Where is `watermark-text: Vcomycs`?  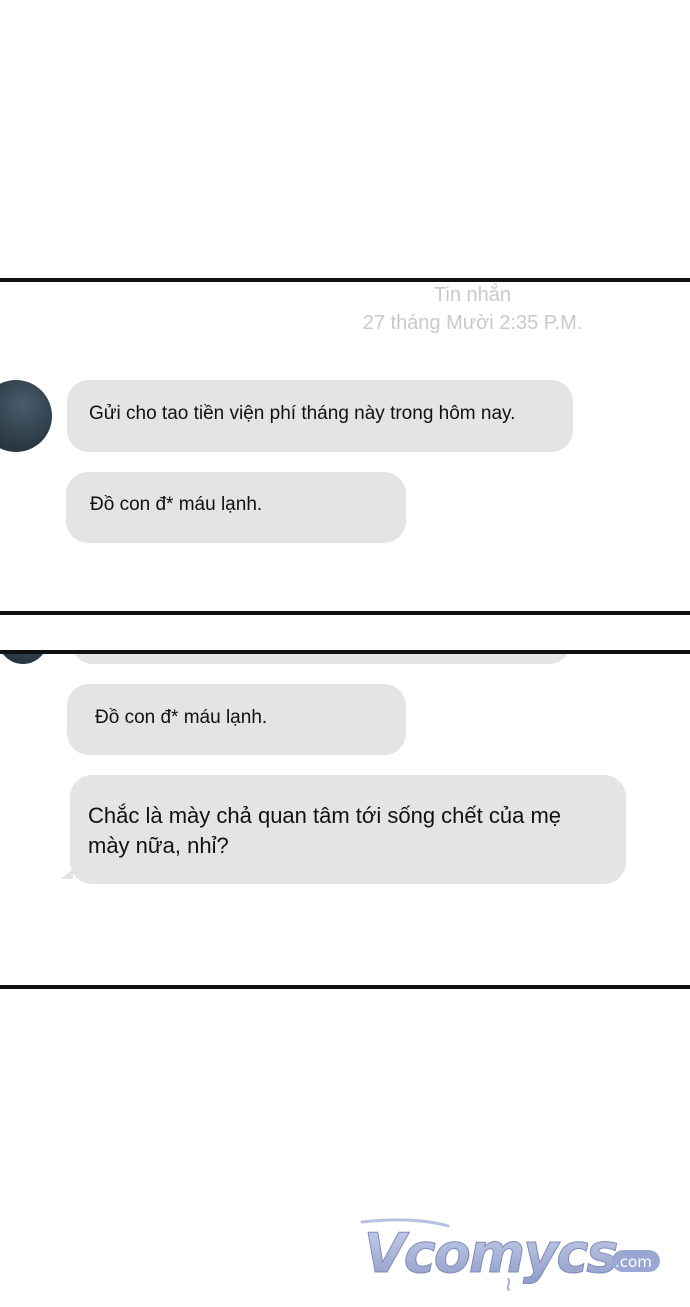 watermark-text: Vcomycs is located at coordinates (490, 1253).